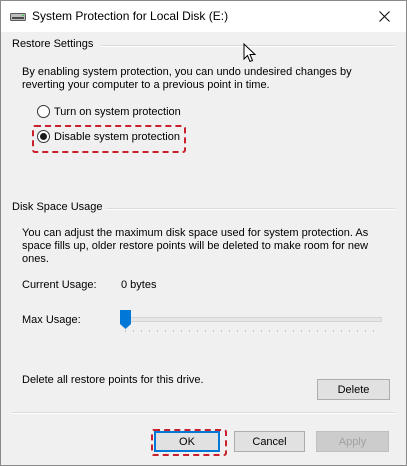 This screenshot has height=466, width=407. What do you see at coordinates (248, 209) in the screenshot?
I see `disk-space-divider` at bounding box center [248, 209].